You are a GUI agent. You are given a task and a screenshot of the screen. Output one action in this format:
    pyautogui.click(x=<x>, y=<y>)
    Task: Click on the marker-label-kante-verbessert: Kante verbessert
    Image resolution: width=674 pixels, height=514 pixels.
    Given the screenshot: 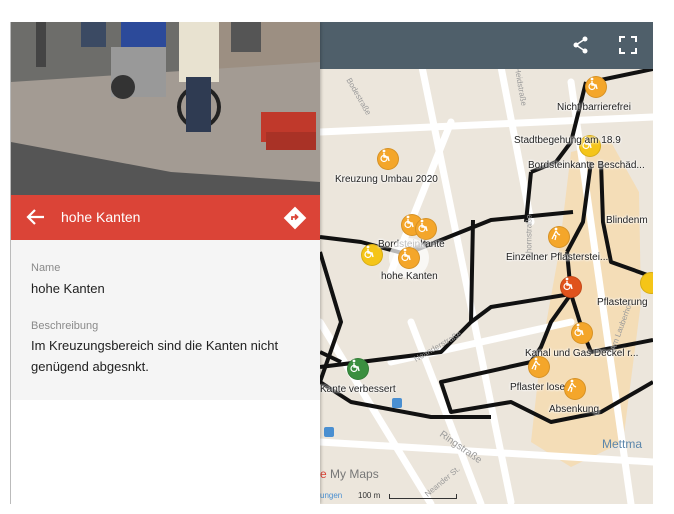 What is the action you would take?
    pyautogui.click(x=358, y=389)
    